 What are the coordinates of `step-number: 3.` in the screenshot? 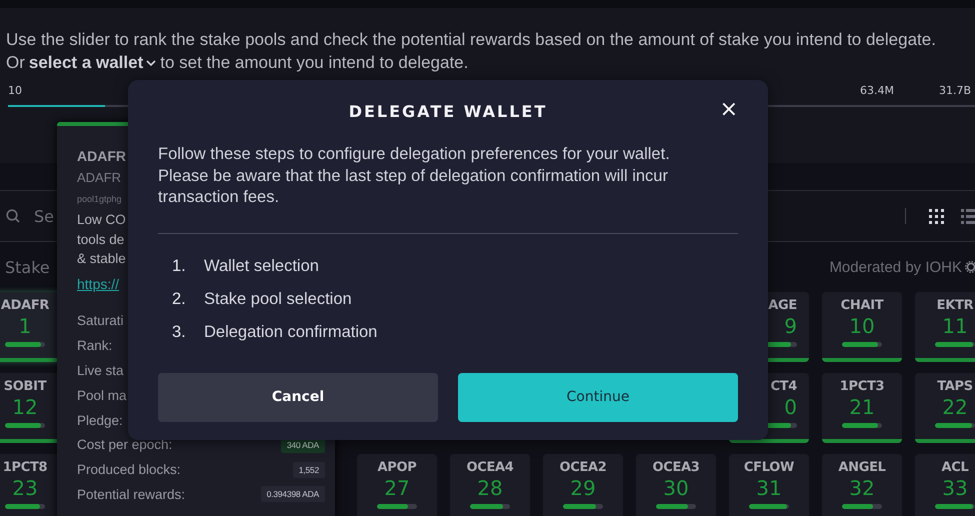 It's located at (179, 332).